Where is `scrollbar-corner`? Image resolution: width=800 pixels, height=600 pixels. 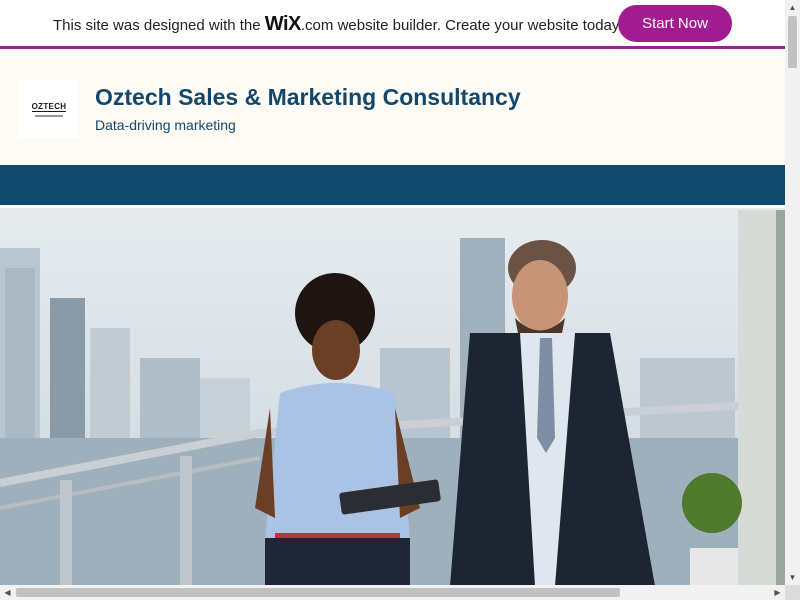 scrollbar-corner is located at coordinates (792, 592).